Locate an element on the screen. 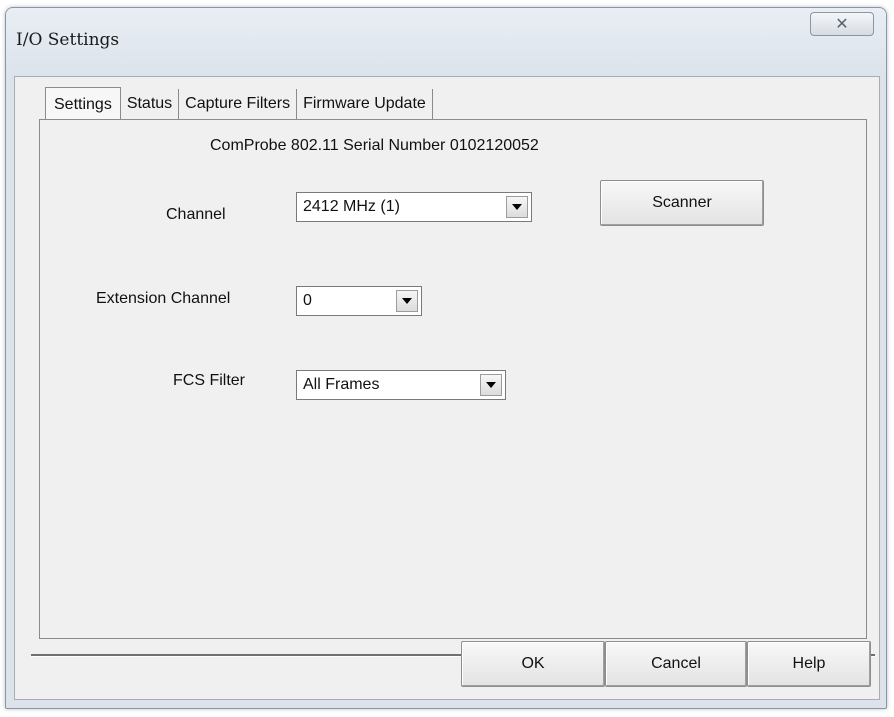 The image size is (894, 717). close-icon: ✕ is located at coordinates (842, 24).